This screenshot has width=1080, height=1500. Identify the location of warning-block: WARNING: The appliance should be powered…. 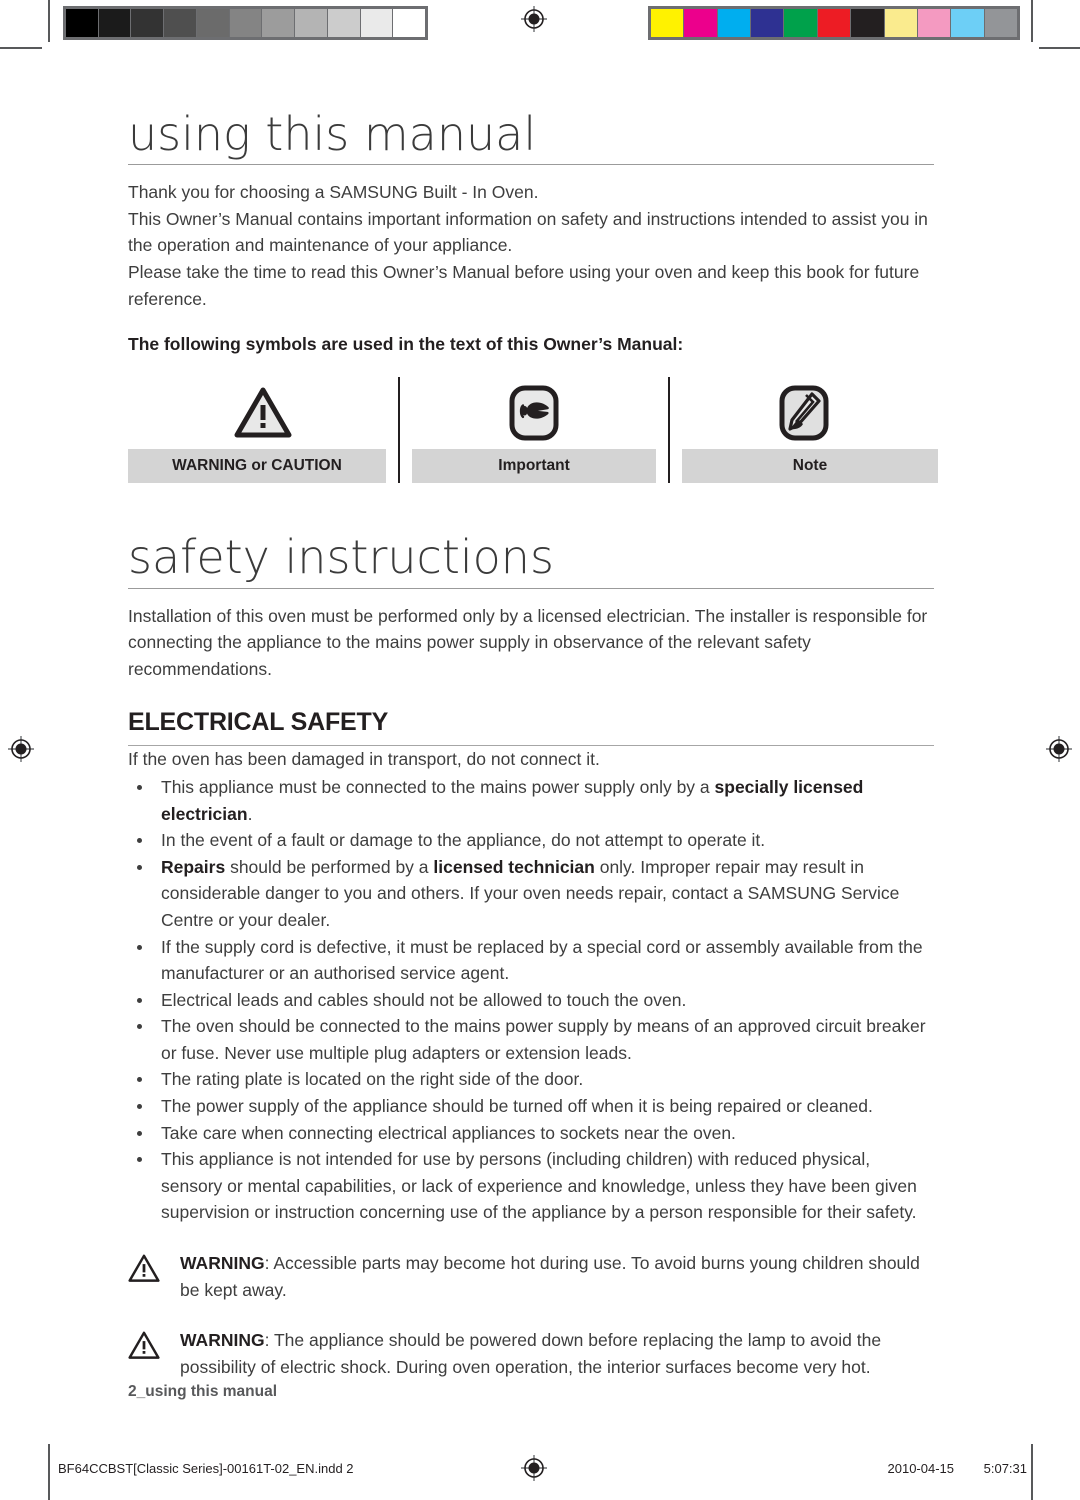
(531, 1353).